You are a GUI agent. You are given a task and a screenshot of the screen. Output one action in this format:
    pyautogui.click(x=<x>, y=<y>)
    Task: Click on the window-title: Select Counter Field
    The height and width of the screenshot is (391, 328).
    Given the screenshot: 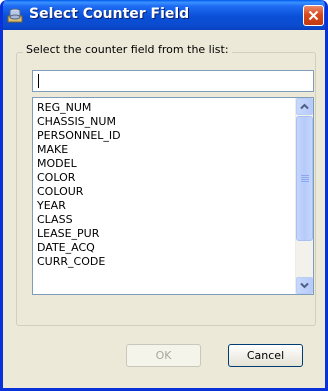 What is the action you would take?
    pyautogui.click(x=109, y=14)
    